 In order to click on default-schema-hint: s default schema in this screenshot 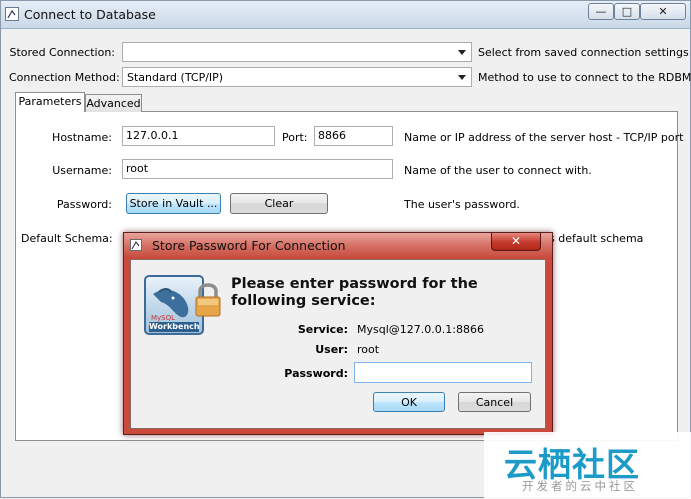, I will do `click(596, 238)`.